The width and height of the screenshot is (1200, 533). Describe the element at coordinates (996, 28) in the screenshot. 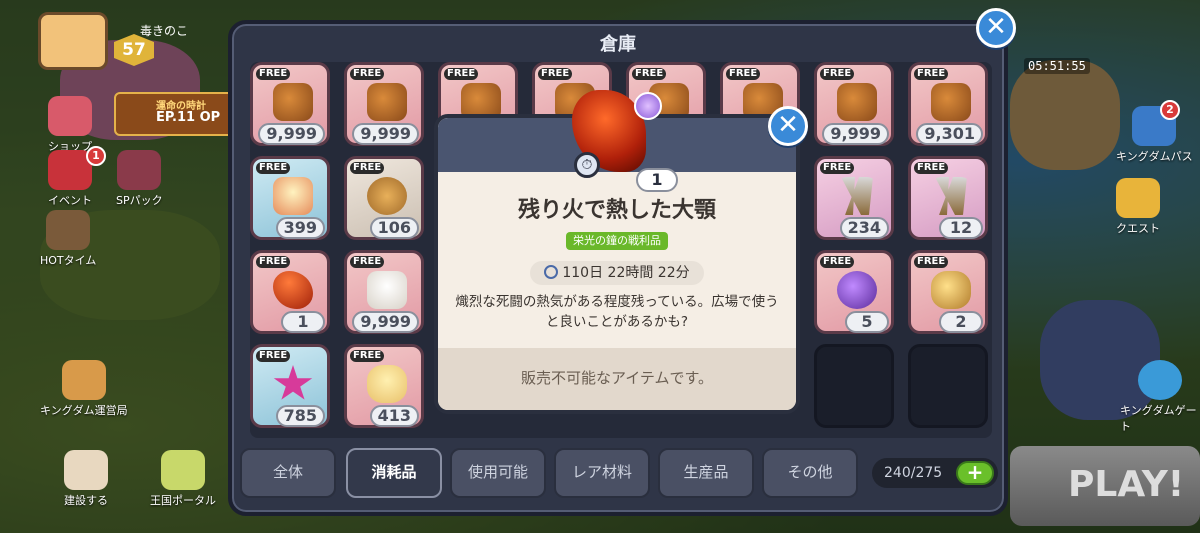

I see `storage-close-button: ✕` at that location.